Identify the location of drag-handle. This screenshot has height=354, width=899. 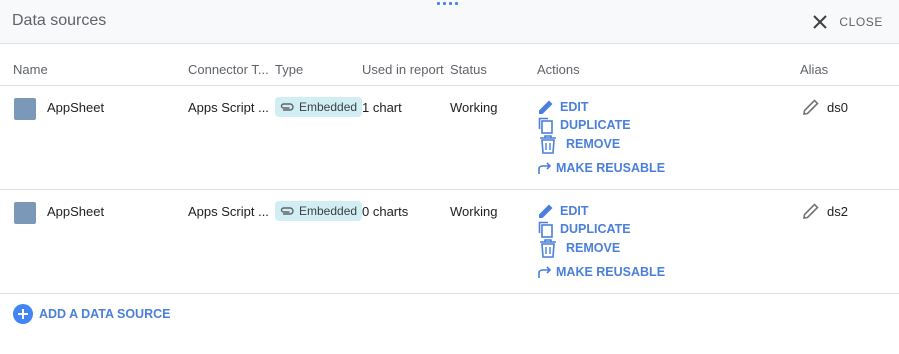
(449, 4).